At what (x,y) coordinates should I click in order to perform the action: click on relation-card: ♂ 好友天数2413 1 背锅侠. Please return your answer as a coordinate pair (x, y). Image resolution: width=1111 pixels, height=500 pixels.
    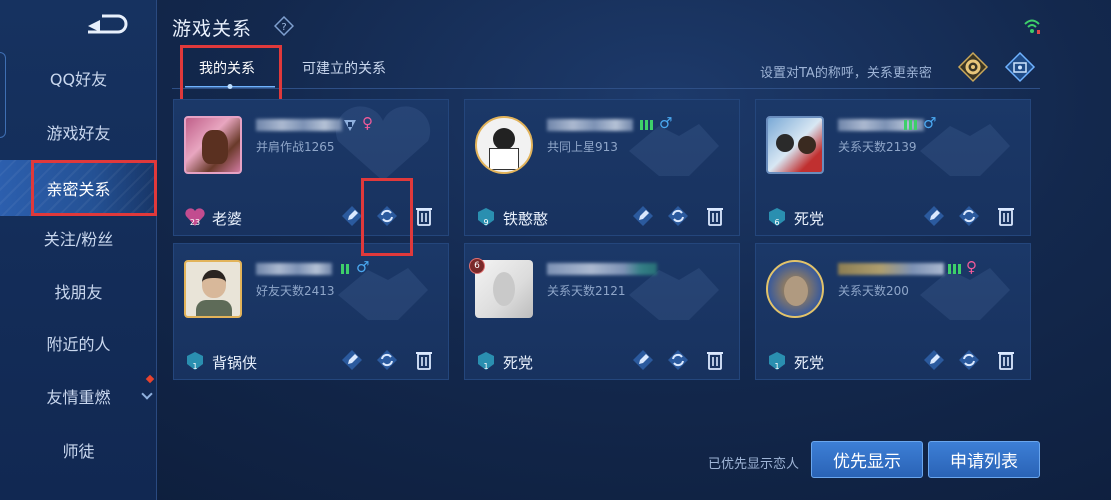
    Looking at the image, I should click on (311, 311).